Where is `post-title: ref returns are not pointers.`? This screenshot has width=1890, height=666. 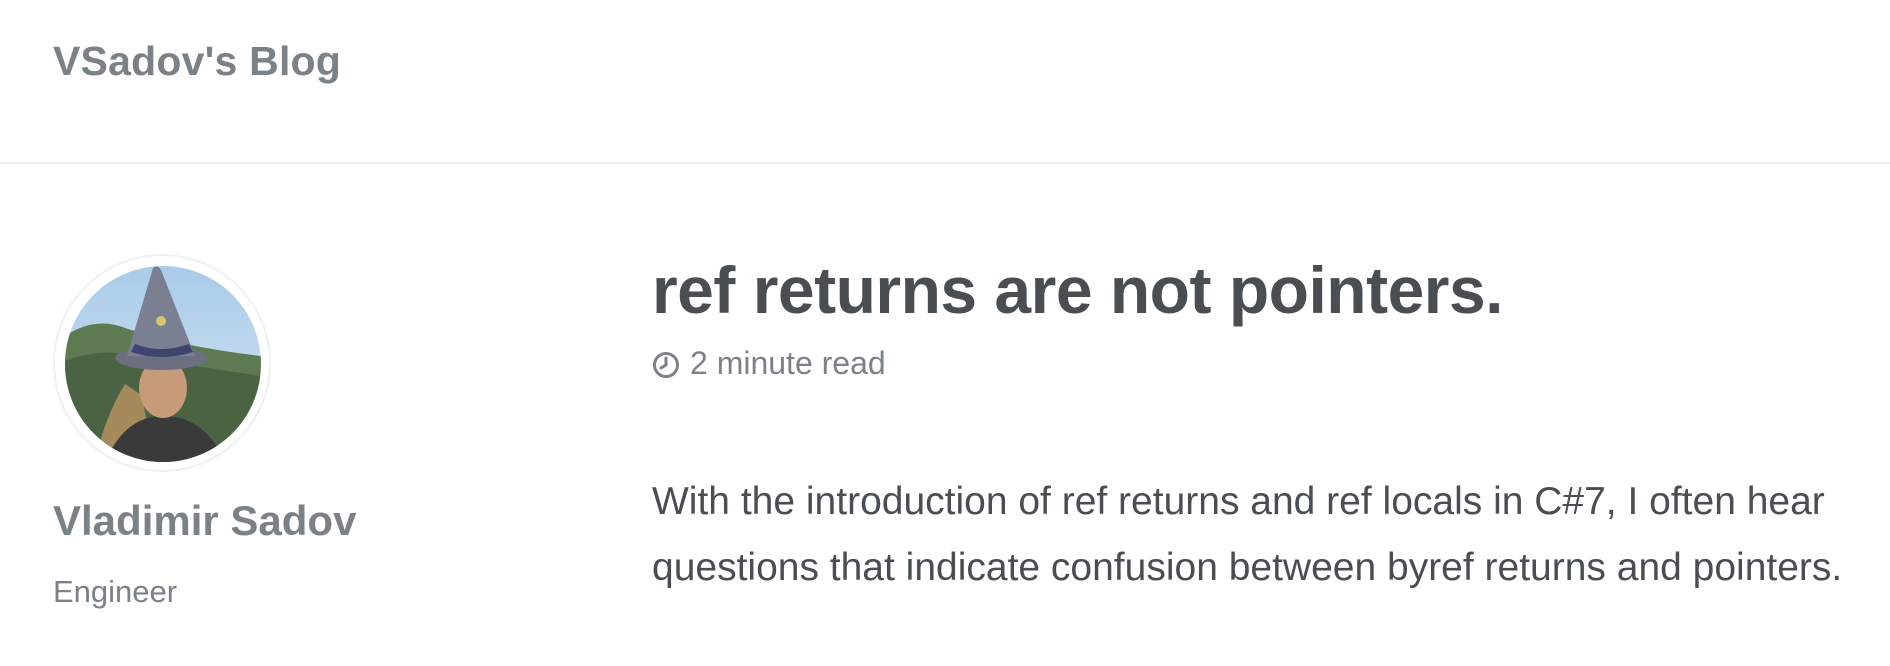
post-title: ref returns are not pointers. is located at coordinates (1078, 290).